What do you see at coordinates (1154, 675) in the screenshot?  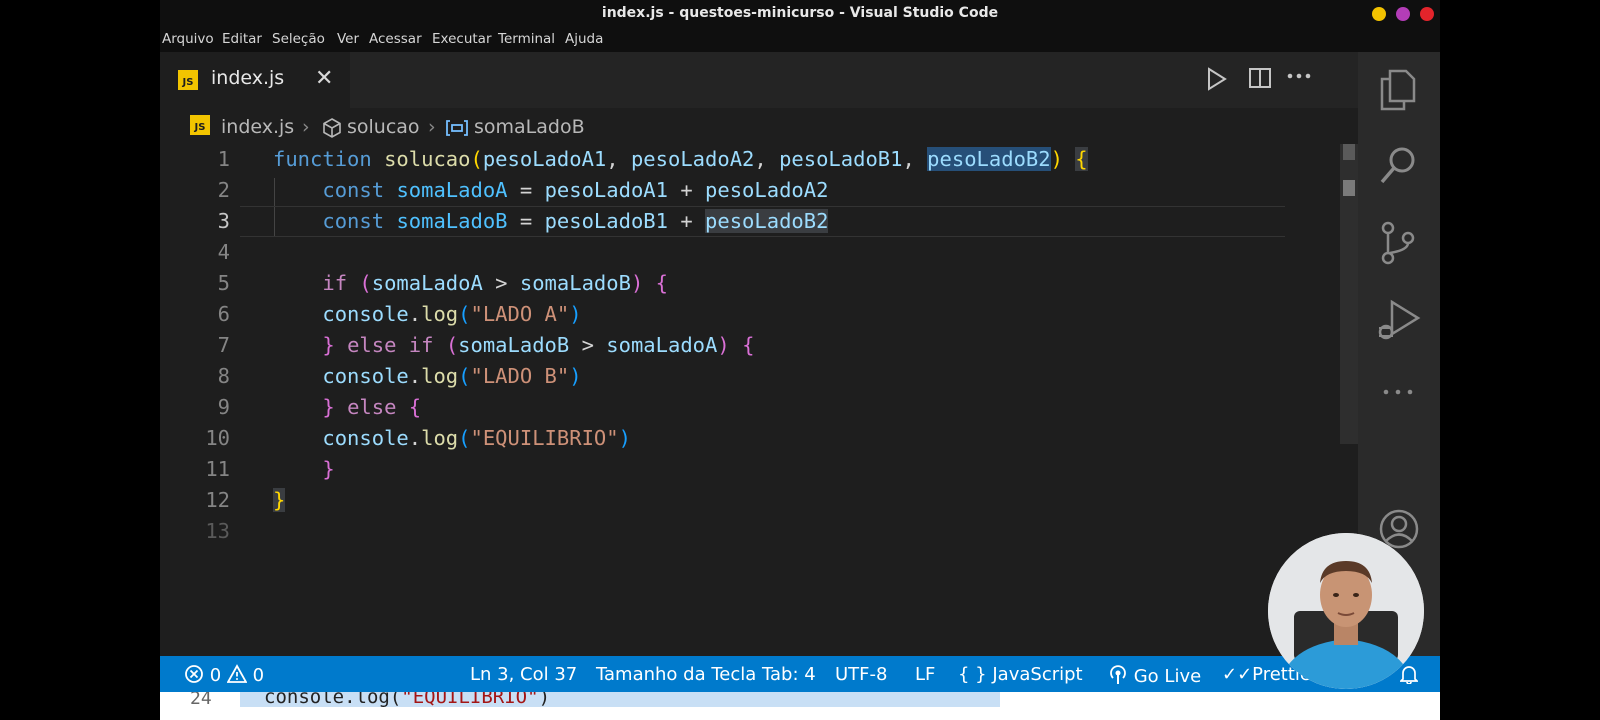 I see `go-live-button: Go Live` at bounding box center [1154, 675].